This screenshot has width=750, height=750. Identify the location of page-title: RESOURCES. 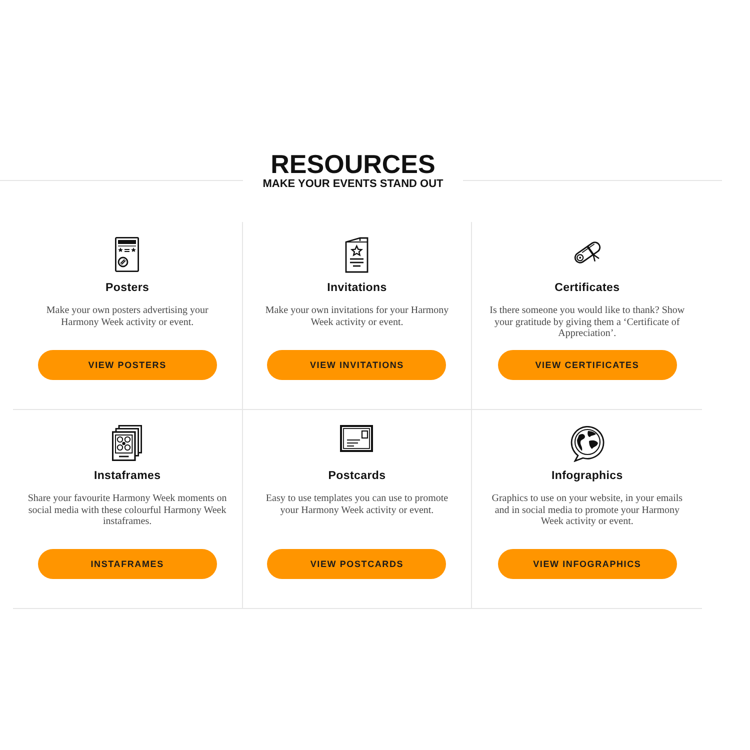
(353, 164).